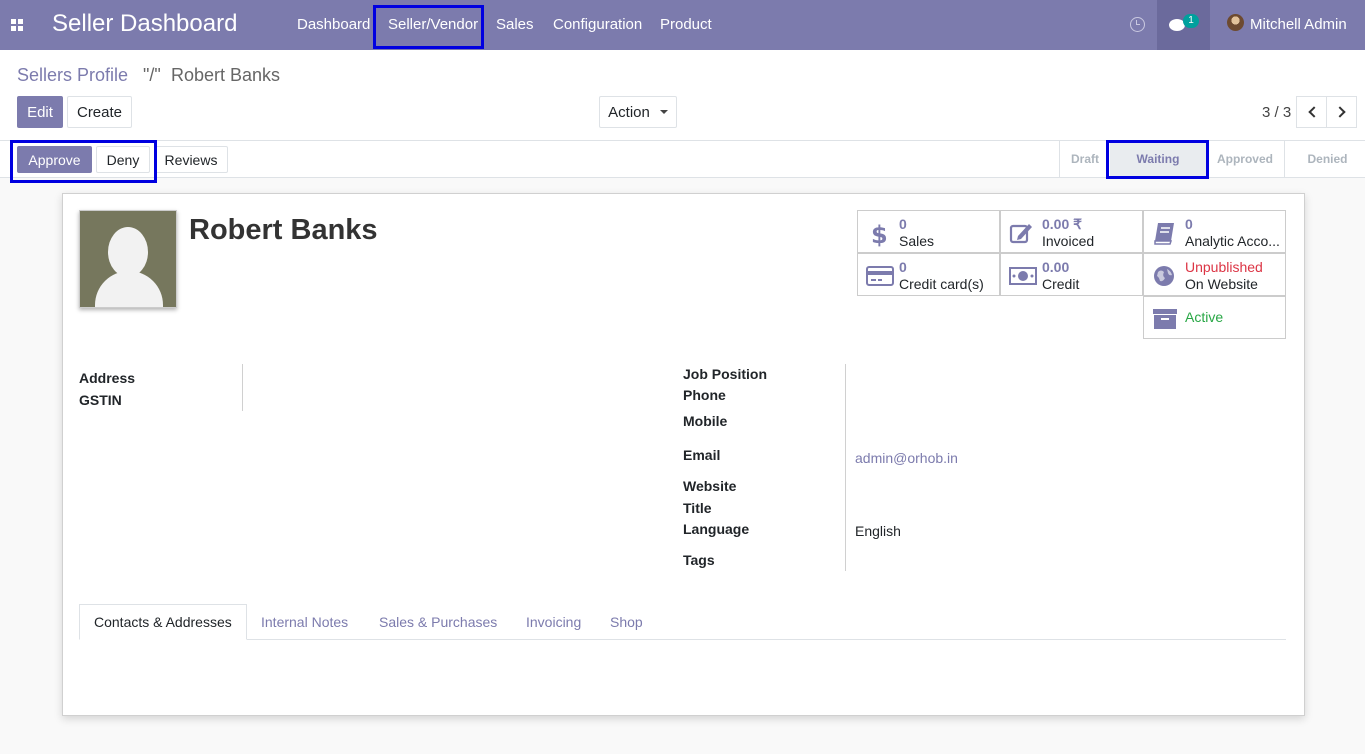 Image resolution: width=1365 pixels, height=754 pixels. I want to click on pager-previous-button, so click(1311, 112).